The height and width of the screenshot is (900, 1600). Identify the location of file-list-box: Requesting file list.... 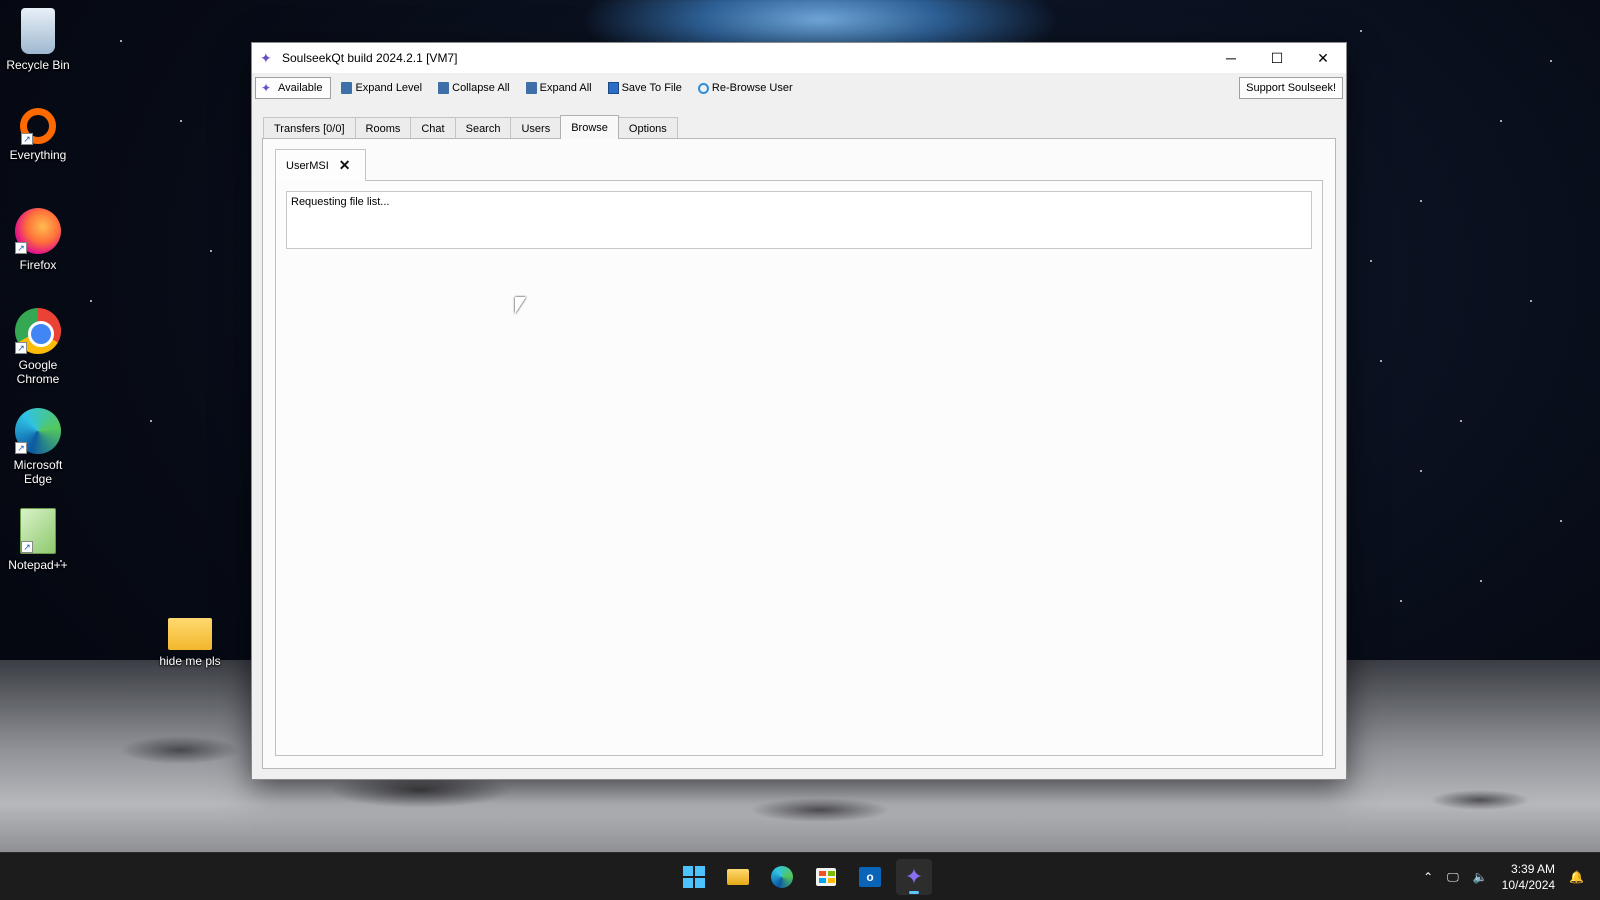
(799, 220).